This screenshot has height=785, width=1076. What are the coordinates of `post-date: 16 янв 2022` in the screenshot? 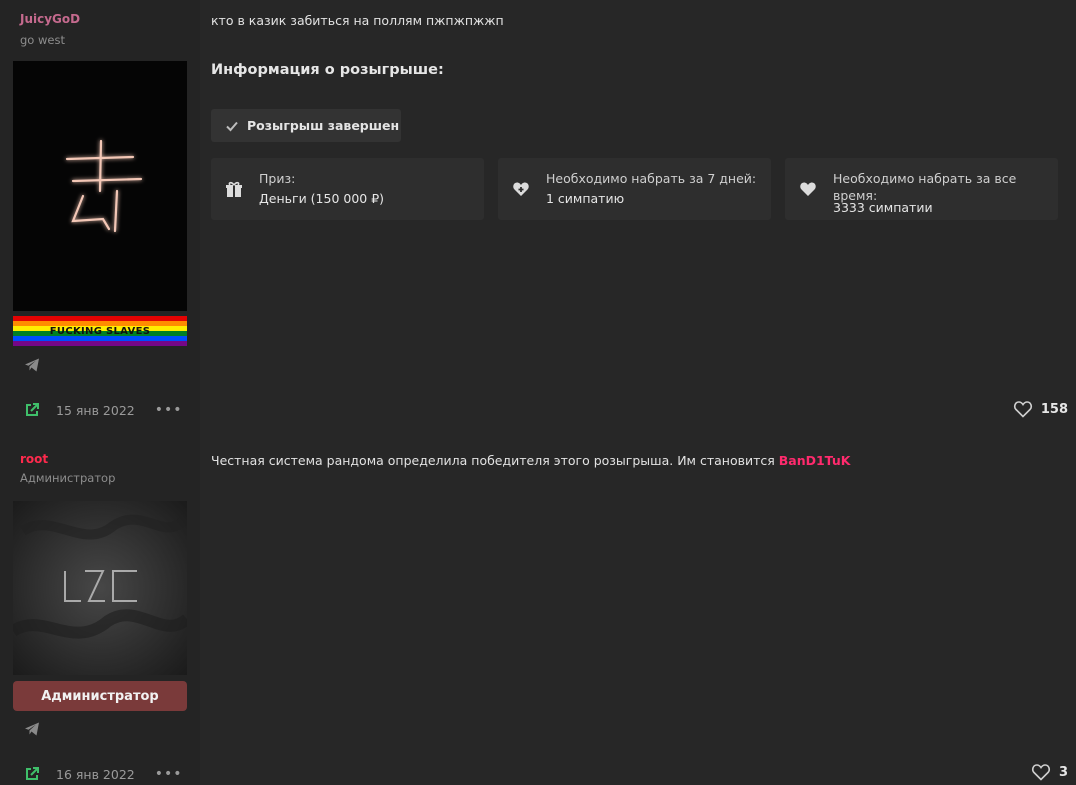 It's located at (95, 774).